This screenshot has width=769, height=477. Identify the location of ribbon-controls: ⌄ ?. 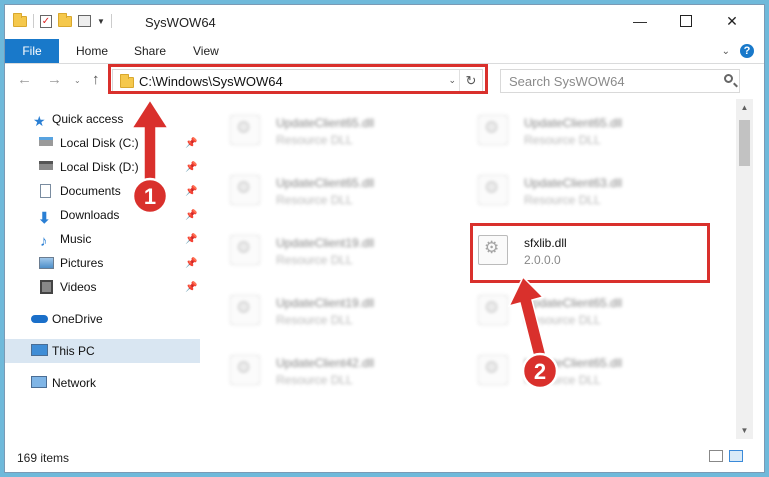
(738, 51).